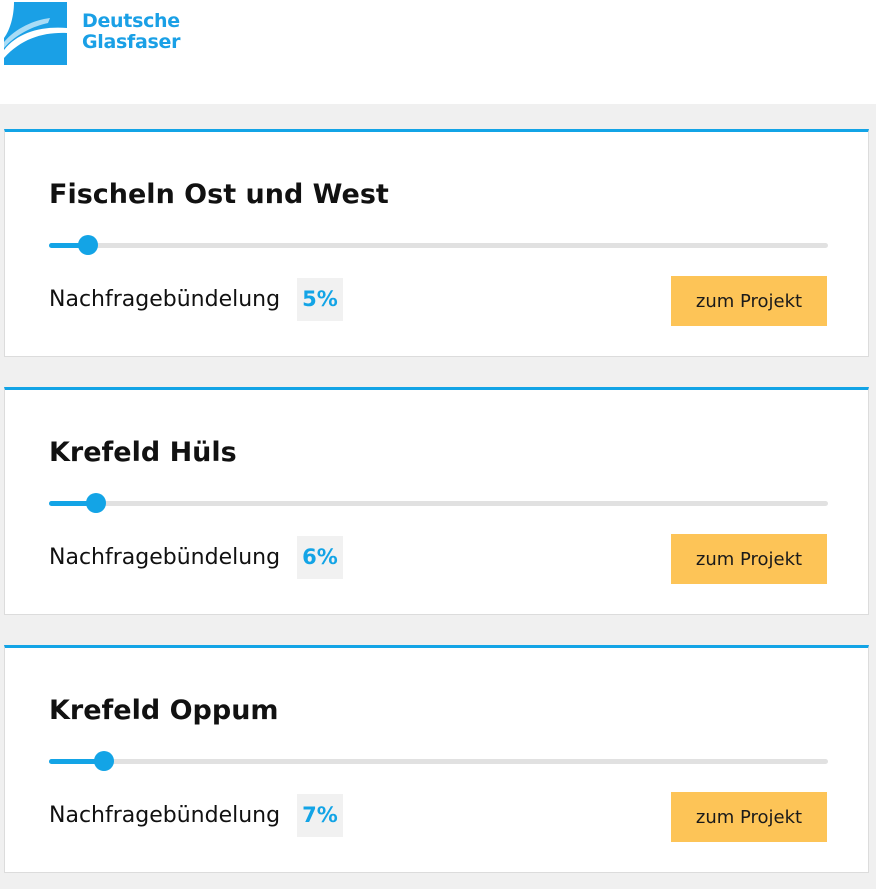  Describe the element at coordinates (219, 194) in the screenshot. I see `project-title: Fischeln Ost und West` at that location.